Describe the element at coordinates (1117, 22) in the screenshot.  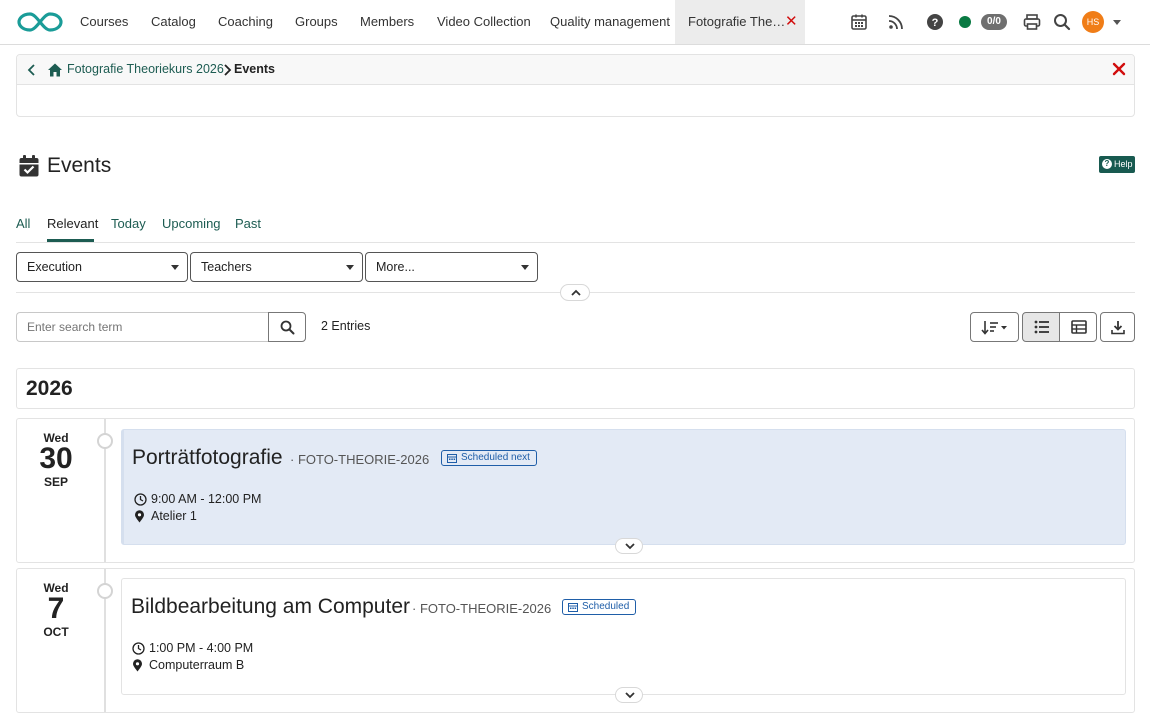
I see `user-menu-chevron-down-icon` at that location.